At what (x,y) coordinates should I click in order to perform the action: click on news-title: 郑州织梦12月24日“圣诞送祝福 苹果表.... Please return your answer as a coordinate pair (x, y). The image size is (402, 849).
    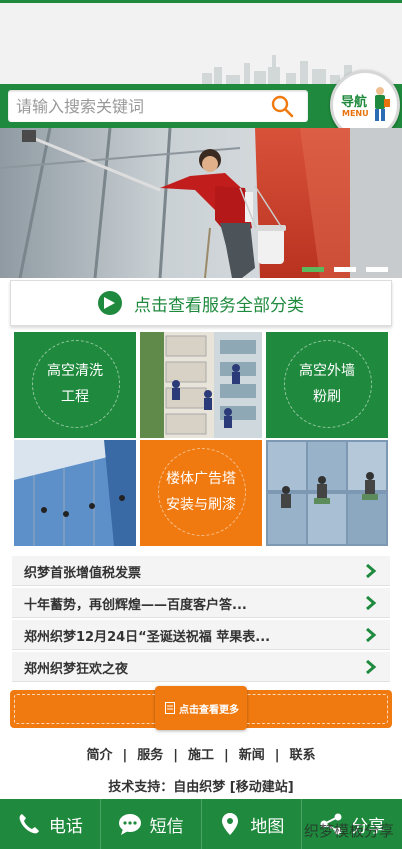
    Looking at the image, I should click on (147, 637).